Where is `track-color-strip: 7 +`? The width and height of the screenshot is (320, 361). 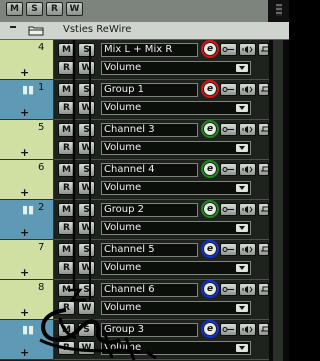 track-color-strip: 7 + is located at coordinates (27, 260).